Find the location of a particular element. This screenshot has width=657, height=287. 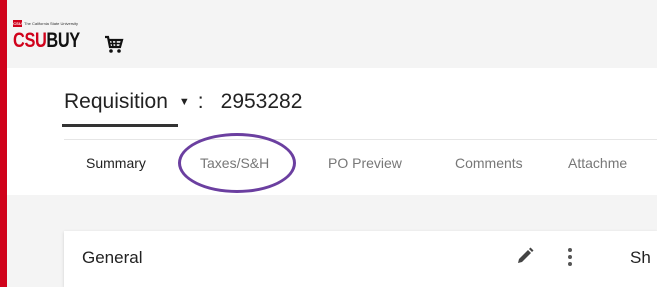

card-title: General is located at coordinates (112, 257).